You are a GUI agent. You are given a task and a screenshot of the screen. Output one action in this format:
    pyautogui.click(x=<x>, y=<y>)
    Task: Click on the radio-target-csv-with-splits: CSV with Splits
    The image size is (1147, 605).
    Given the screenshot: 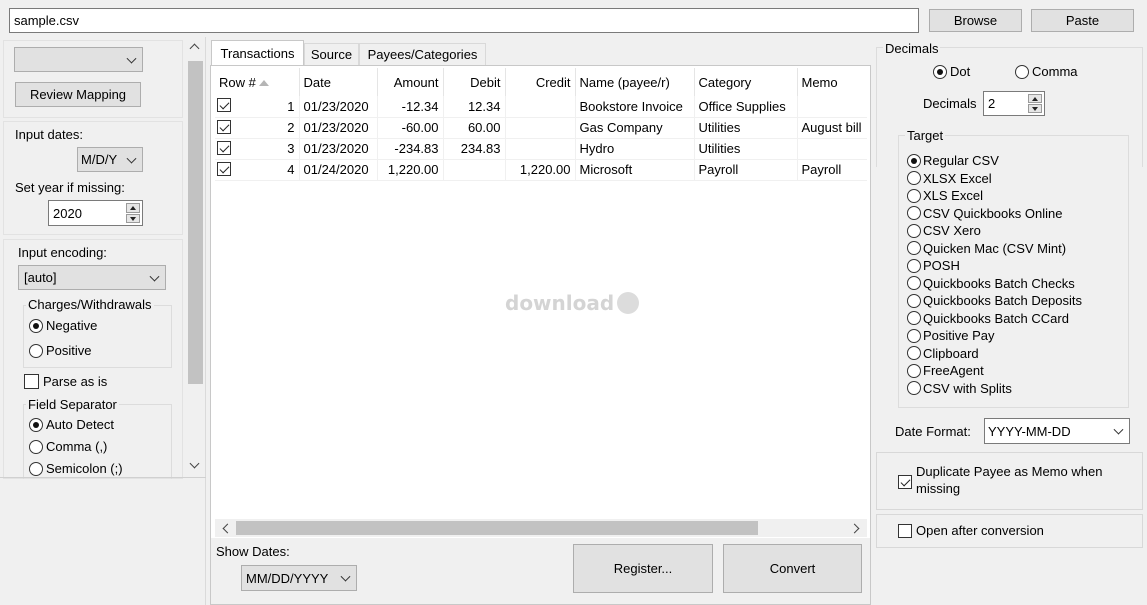 What is the action you would take?
    pyautogui.click(x=959, y=388)
    